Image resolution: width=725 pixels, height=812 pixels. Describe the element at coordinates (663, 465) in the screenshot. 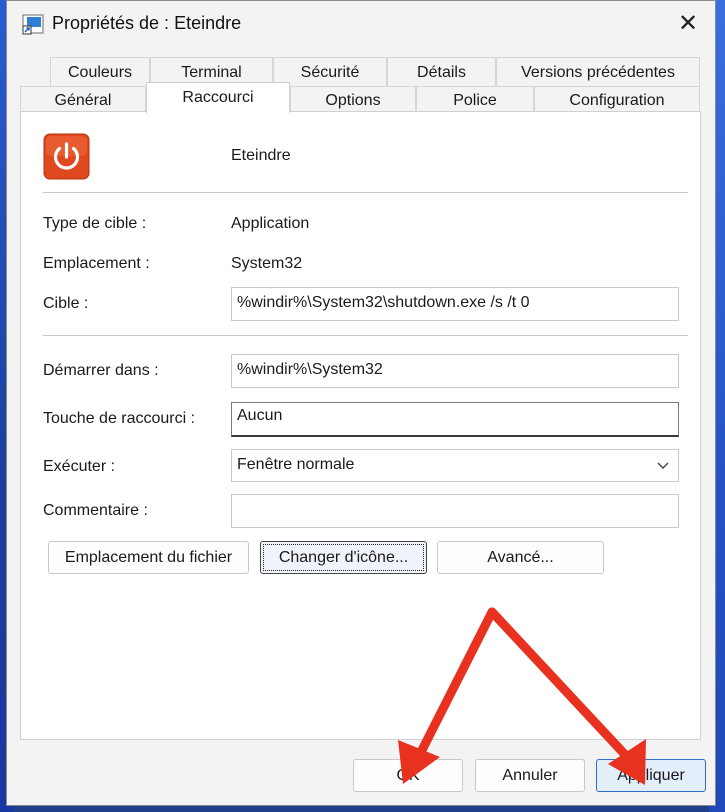

I see `chevron-down-icon` at that location.